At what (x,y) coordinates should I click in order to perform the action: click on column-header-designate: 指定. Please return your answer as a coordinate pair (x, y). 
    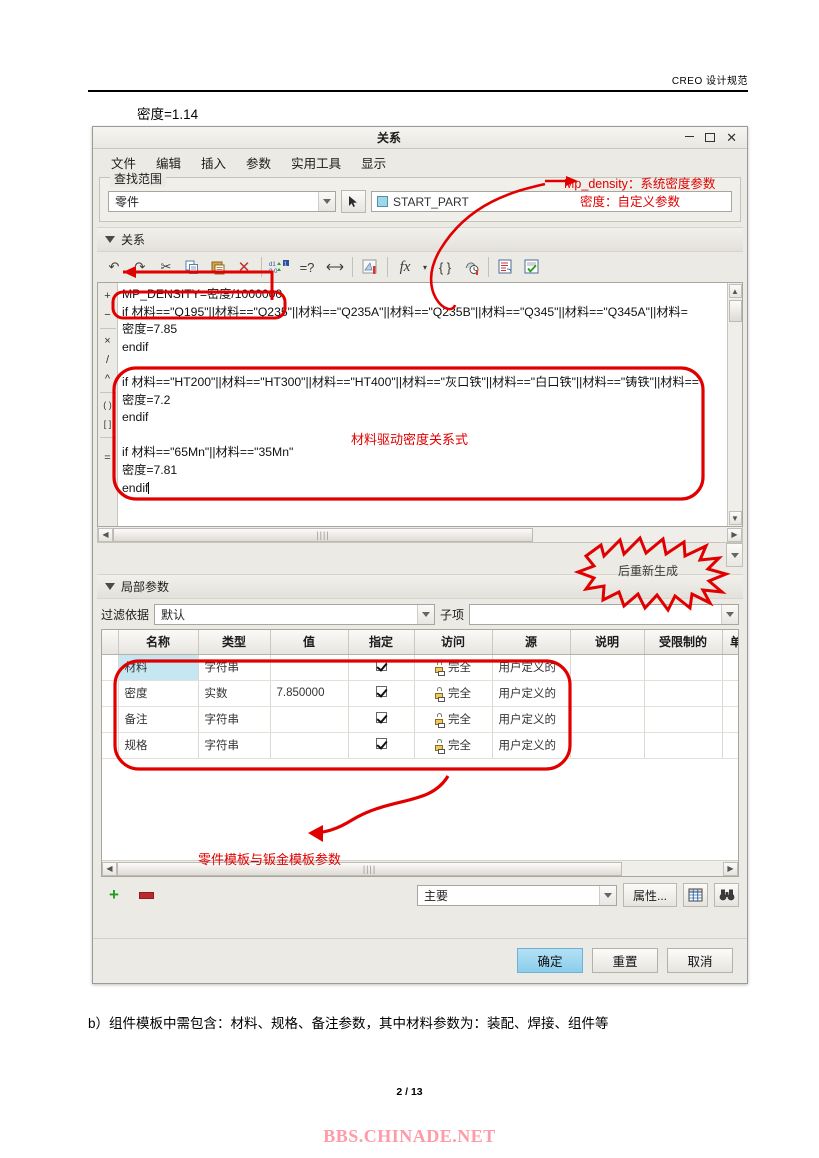
    Looking at the image, I should click on (381, 642).